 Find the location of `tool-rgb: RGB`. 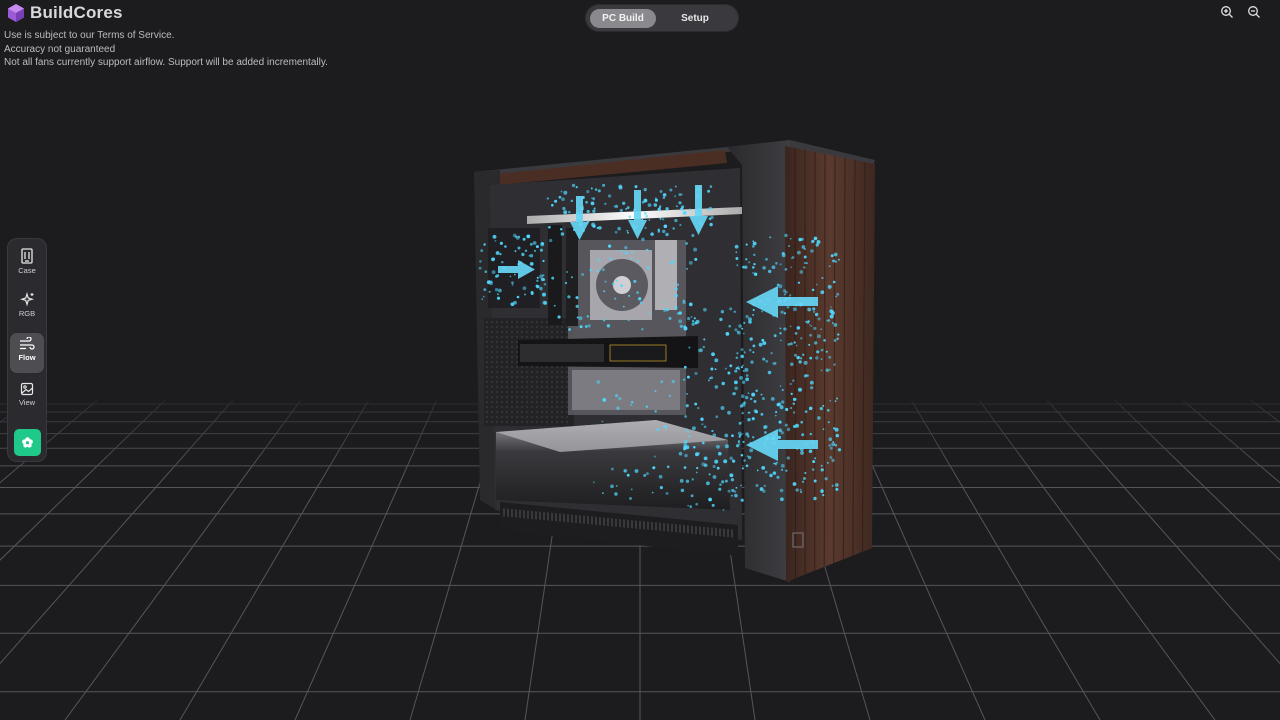

tool-rgb: RGB is located at coordinates (27, 308).